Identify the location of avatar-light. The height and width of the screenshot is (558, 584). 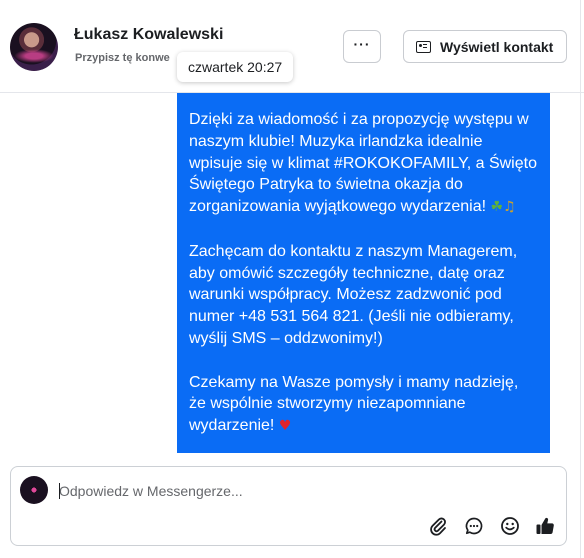
(34, 56).